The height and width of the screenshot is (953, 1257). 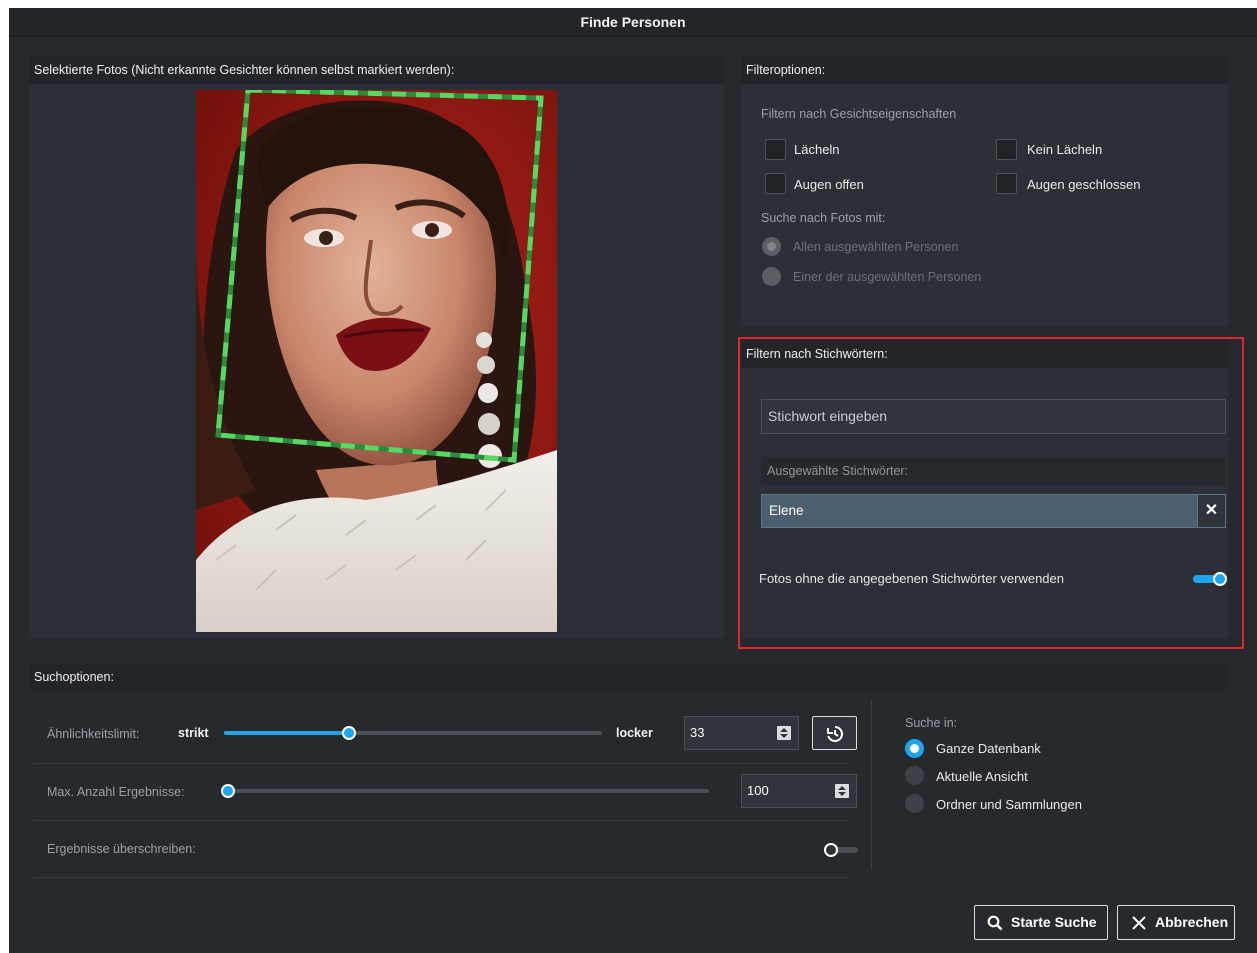 I want to click on whole-database-radio-label: Ganze Datenbank, so click(x=988, y=748).